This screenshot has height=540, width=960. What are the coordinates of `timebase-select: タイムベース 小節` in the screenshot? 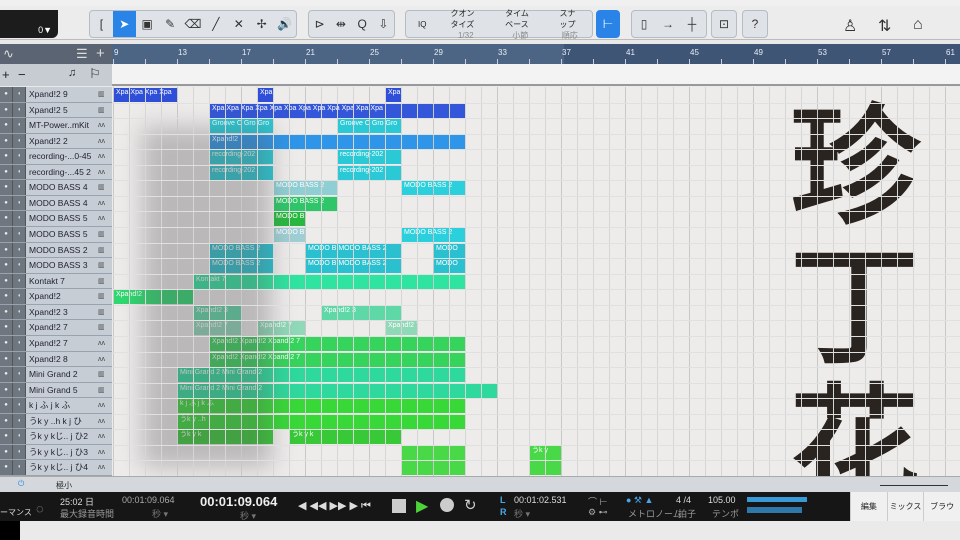 It's located at (520, 24).